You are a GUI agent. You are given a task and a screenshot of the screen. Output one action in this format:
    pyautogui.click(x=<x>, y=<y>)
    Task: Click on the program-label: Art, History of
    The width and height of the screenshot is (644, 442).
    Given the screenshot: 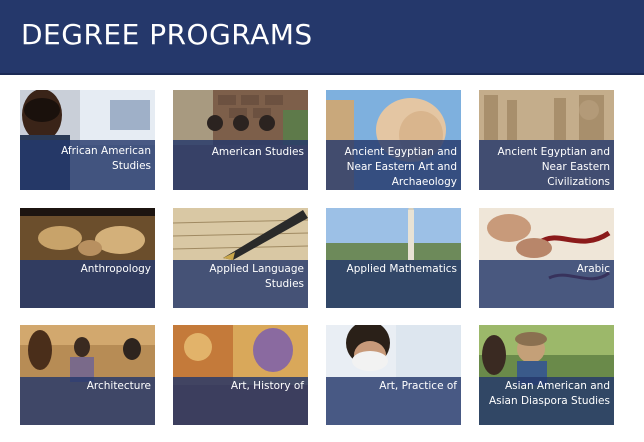 What is the action you would take?
    pyautogui.click(x=267, y=386)
    